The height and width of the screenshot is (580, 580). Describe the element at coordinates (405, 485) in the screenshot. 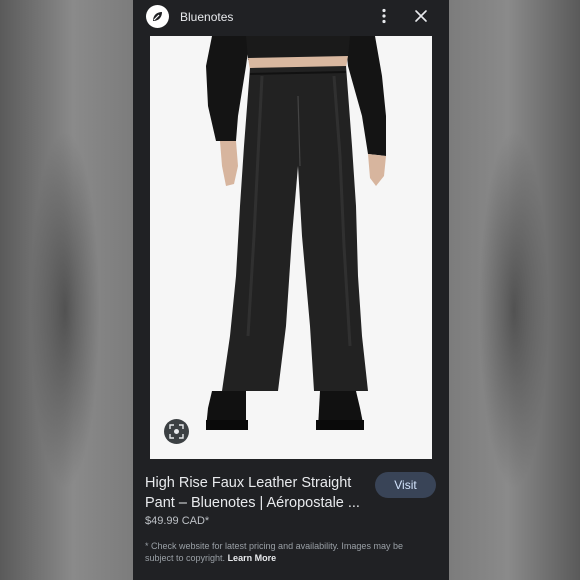

I see `visit-button: Visit` at that location.